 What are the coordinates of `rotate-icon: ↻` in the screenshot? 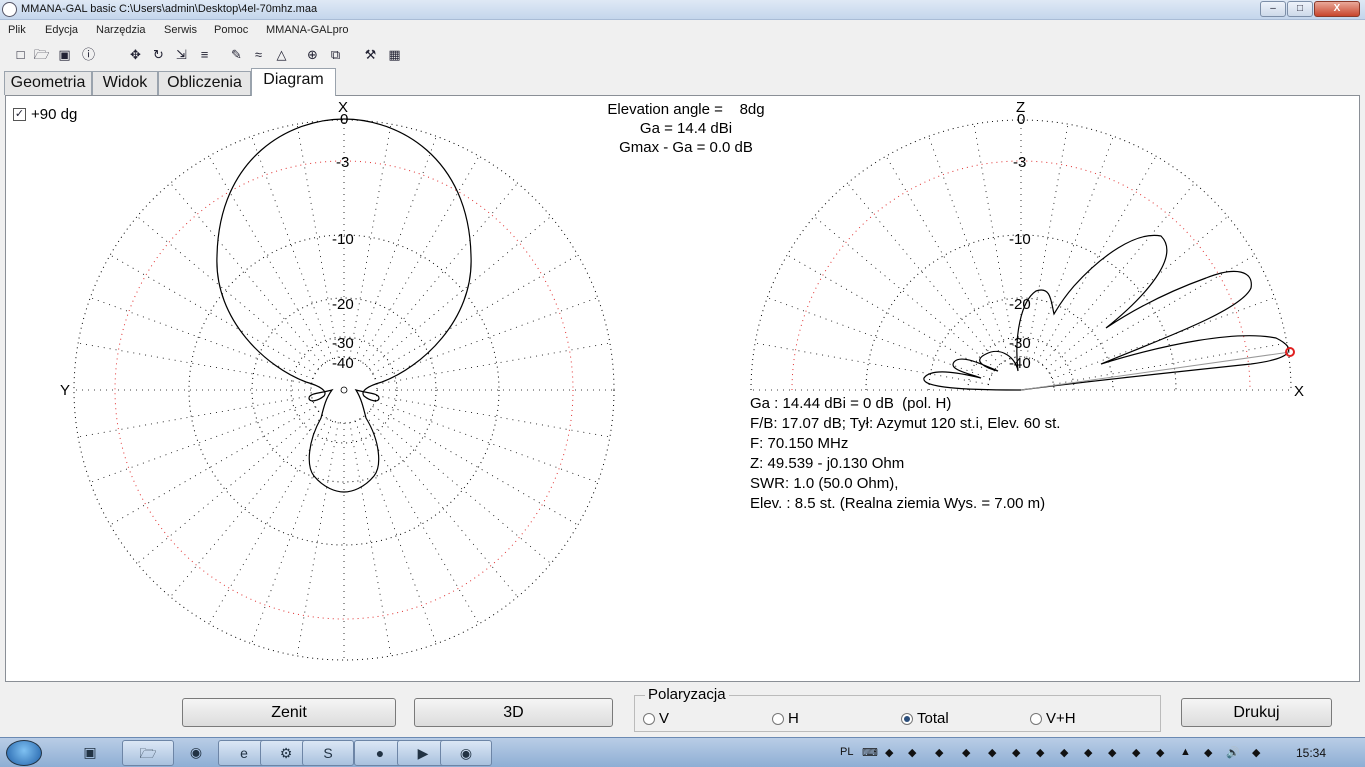 It's located at (158, 54).